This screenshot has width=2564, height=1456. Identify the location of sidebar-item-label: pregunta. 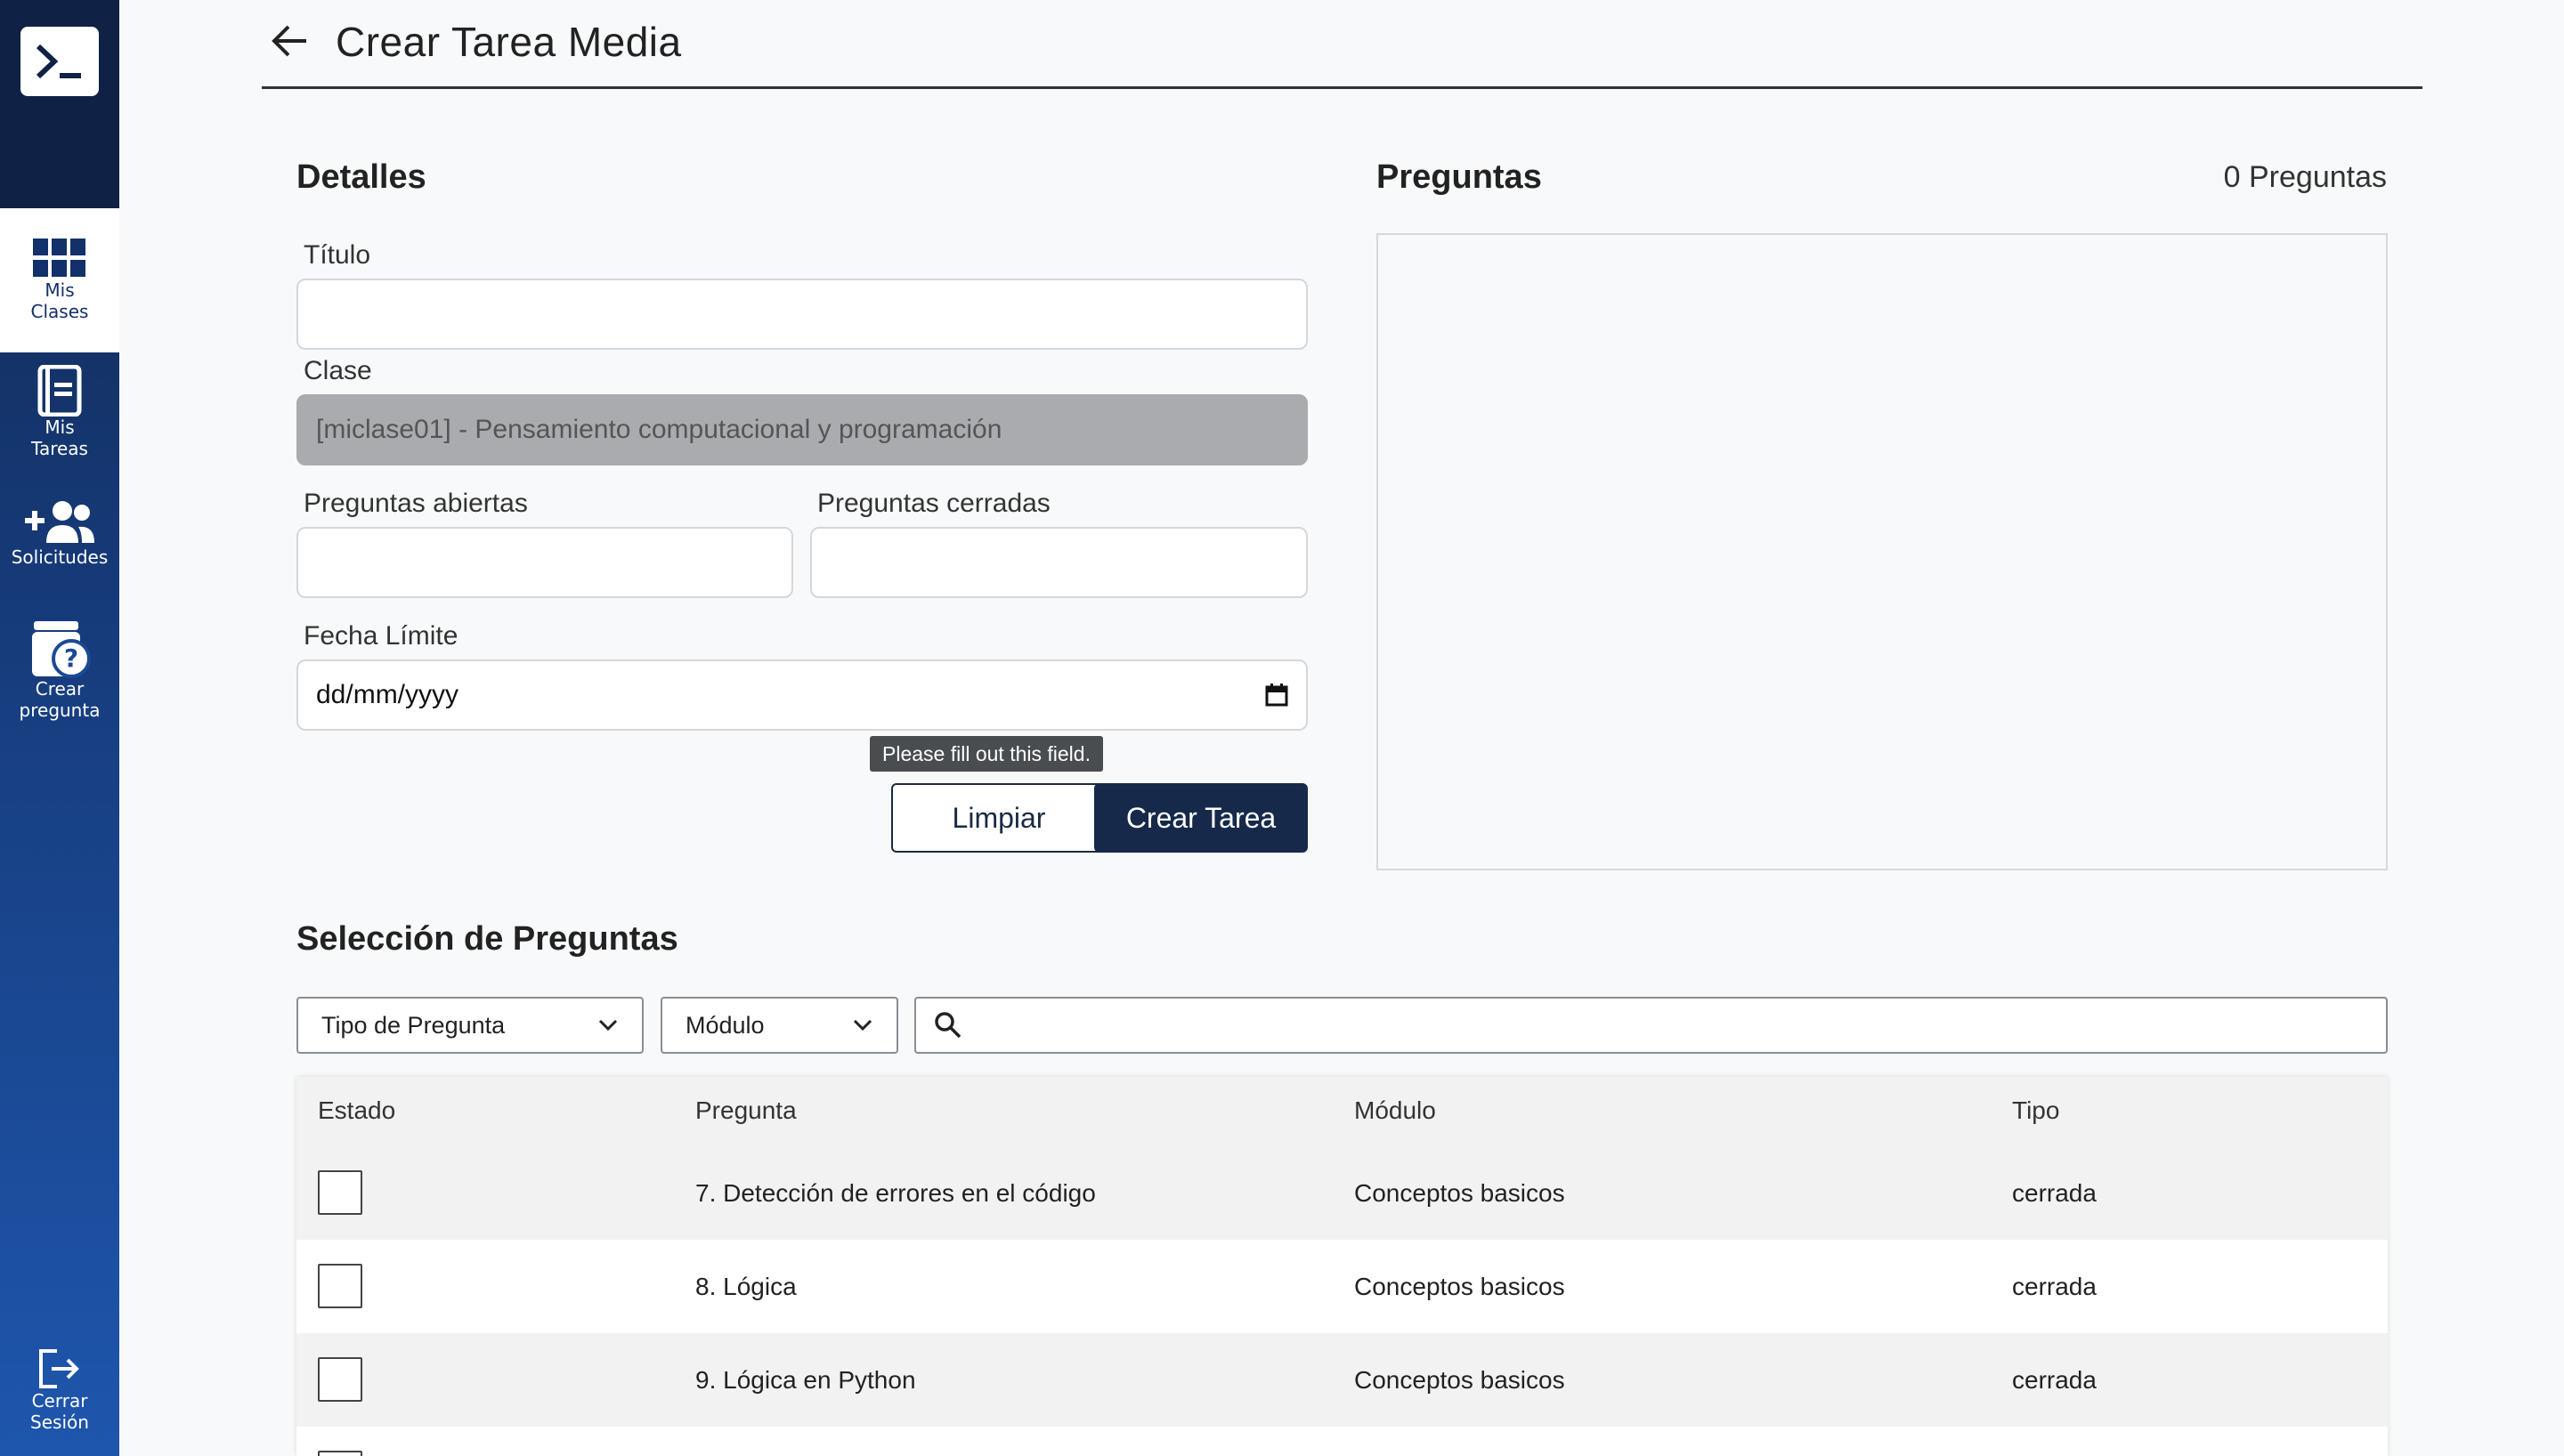
(60, 710).